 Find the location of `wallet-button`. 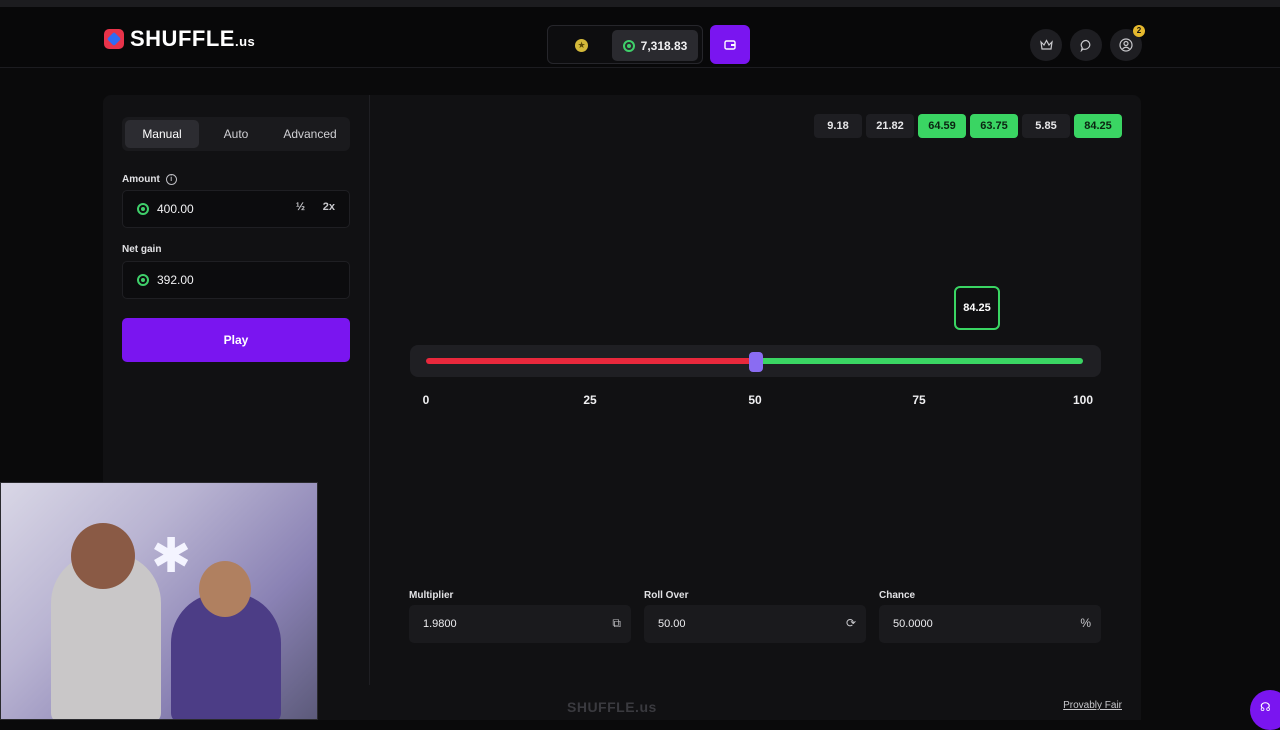

wallet-button is located at coordinates (730, 44).